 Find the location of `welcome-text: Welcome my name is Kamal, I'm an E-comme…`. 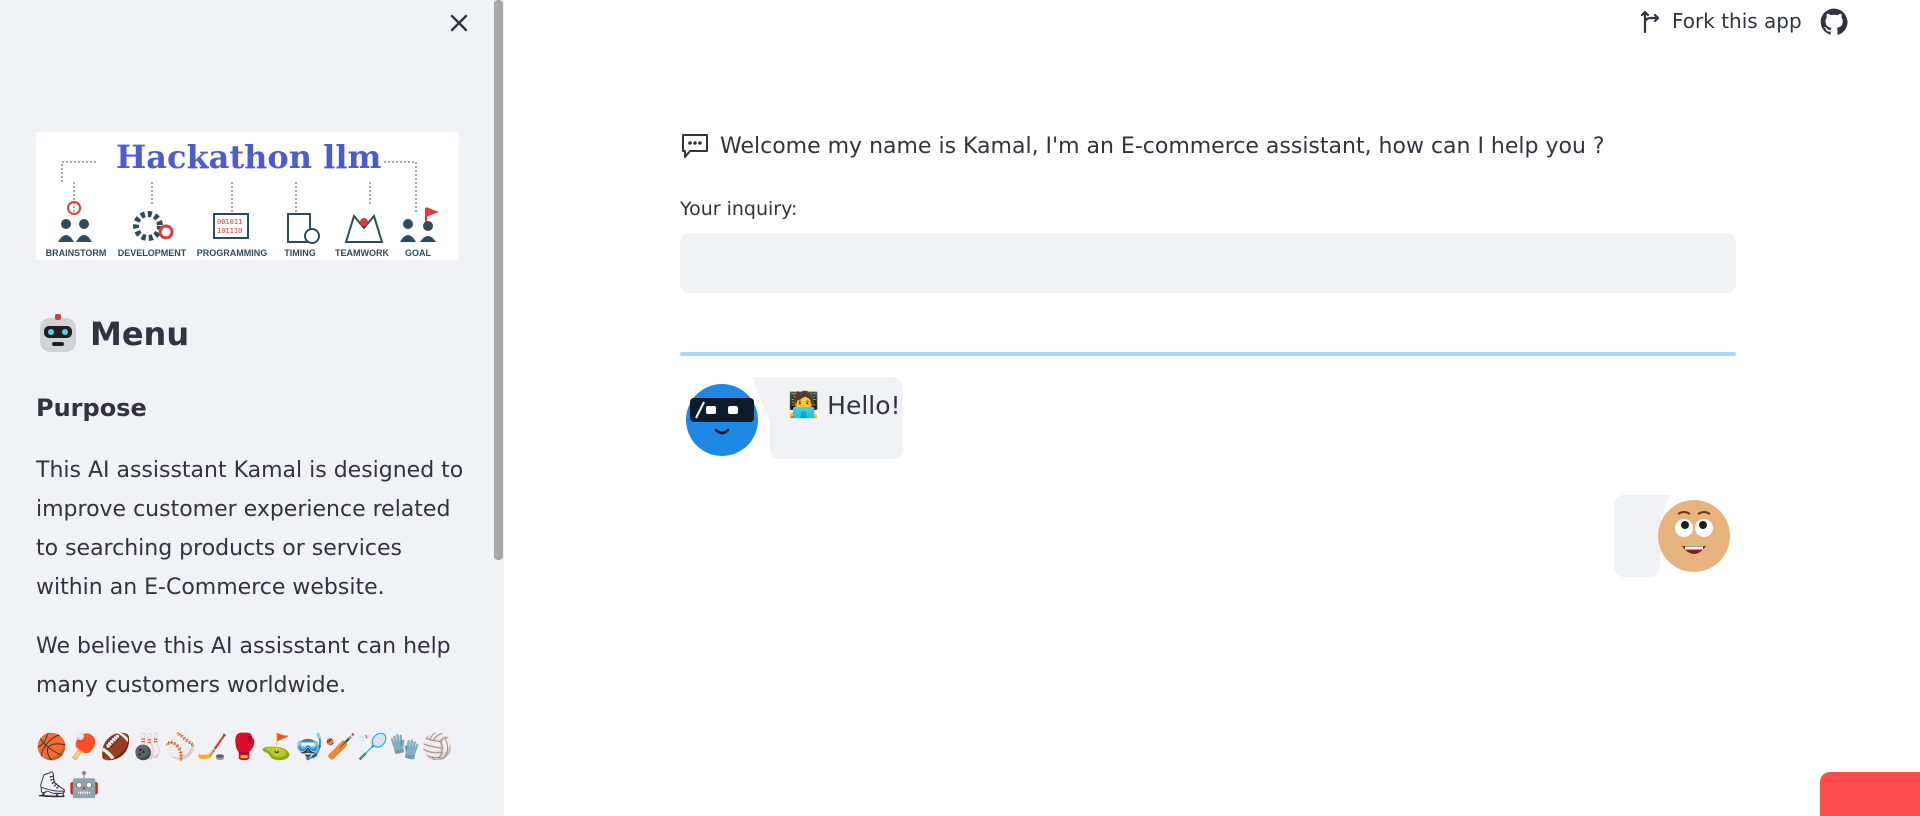

welcome-text: Welcome my name is Kamal, I'm an E-comme… is located at coordinates (1162, 146).